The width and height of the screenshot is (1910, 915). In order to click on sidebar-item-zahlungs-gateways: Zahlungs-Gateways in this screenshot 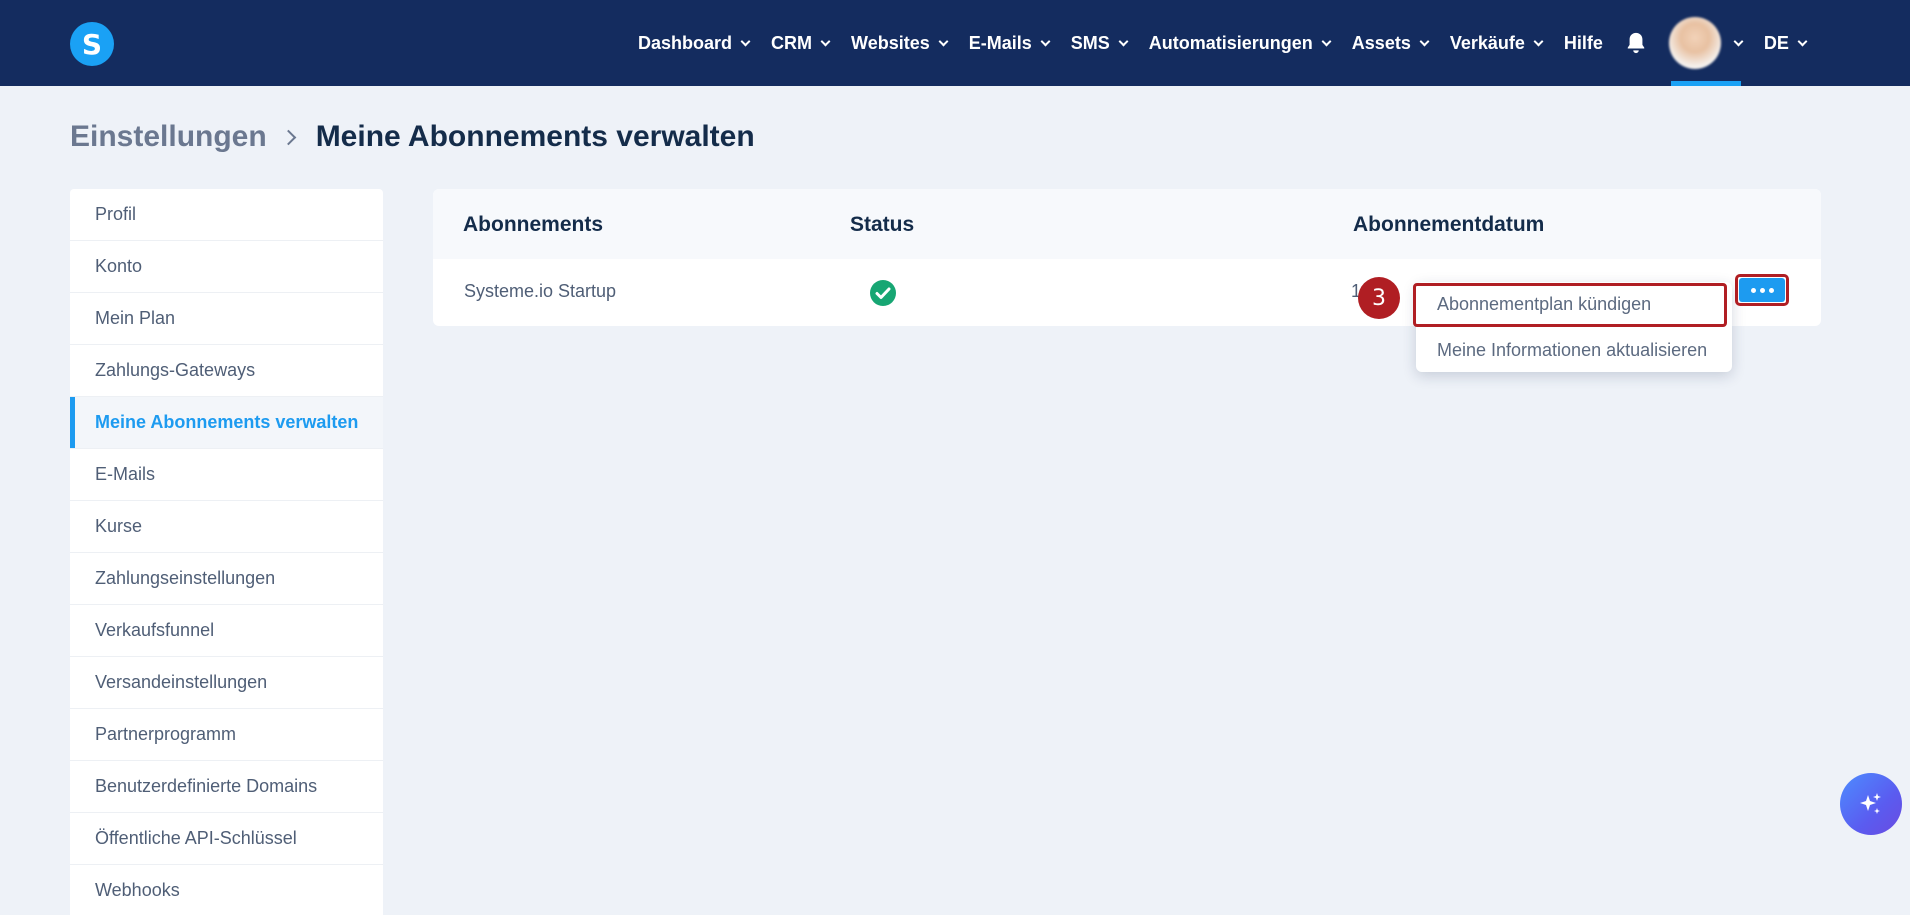, I will do `click(226, 371)`.